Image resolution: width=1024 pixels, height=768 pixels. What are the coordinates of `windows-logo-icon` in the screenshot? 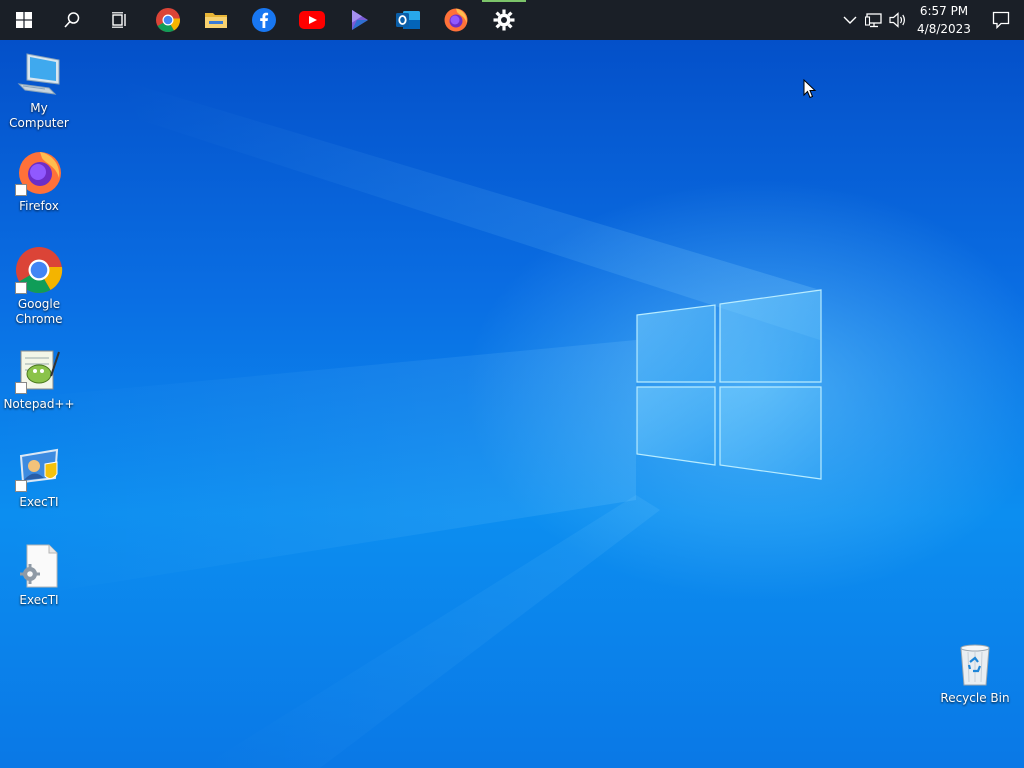 It's located at (24, 20).